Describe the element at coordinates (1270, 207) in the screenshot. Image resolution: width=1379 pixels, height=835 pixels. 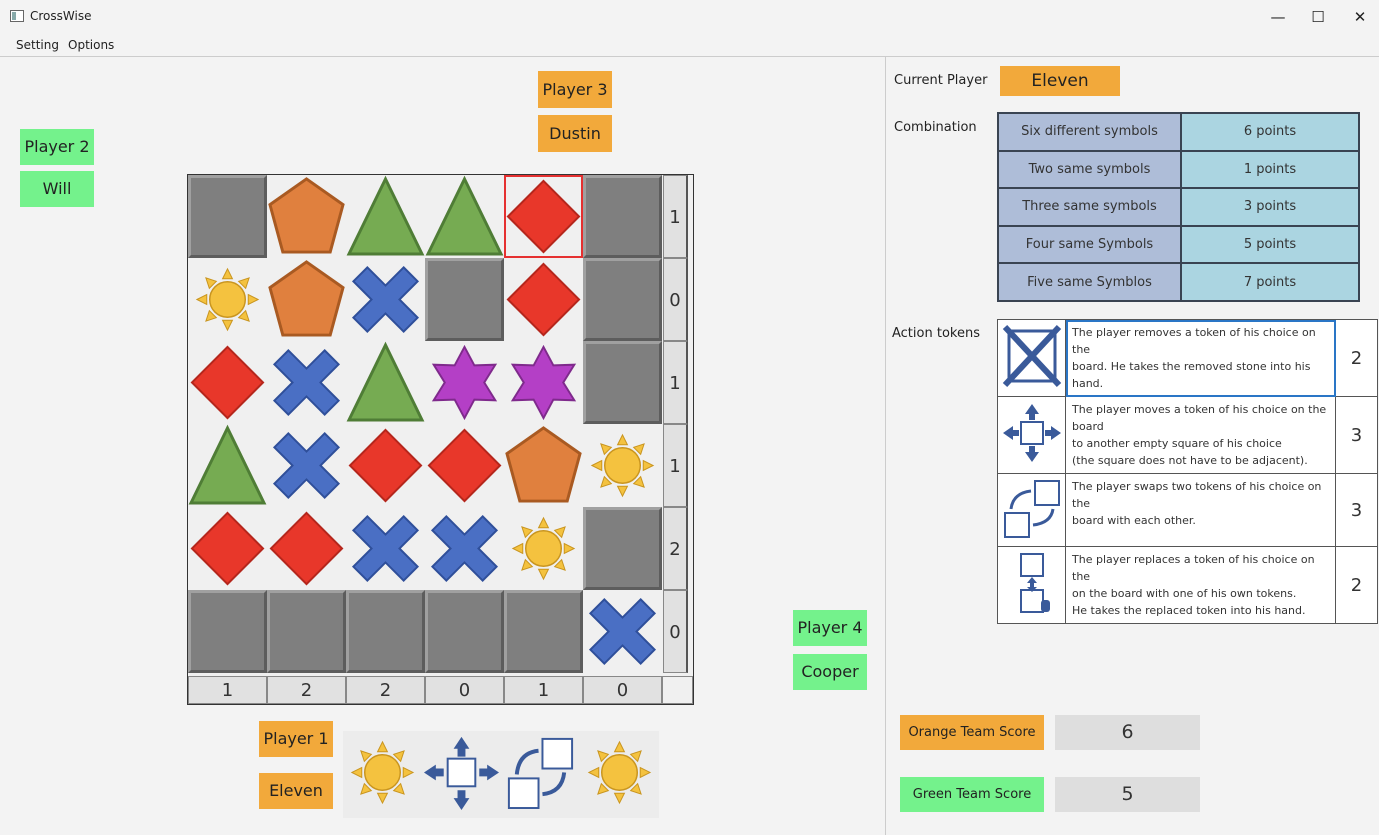
I see `combo-points: 3 points` at that location.